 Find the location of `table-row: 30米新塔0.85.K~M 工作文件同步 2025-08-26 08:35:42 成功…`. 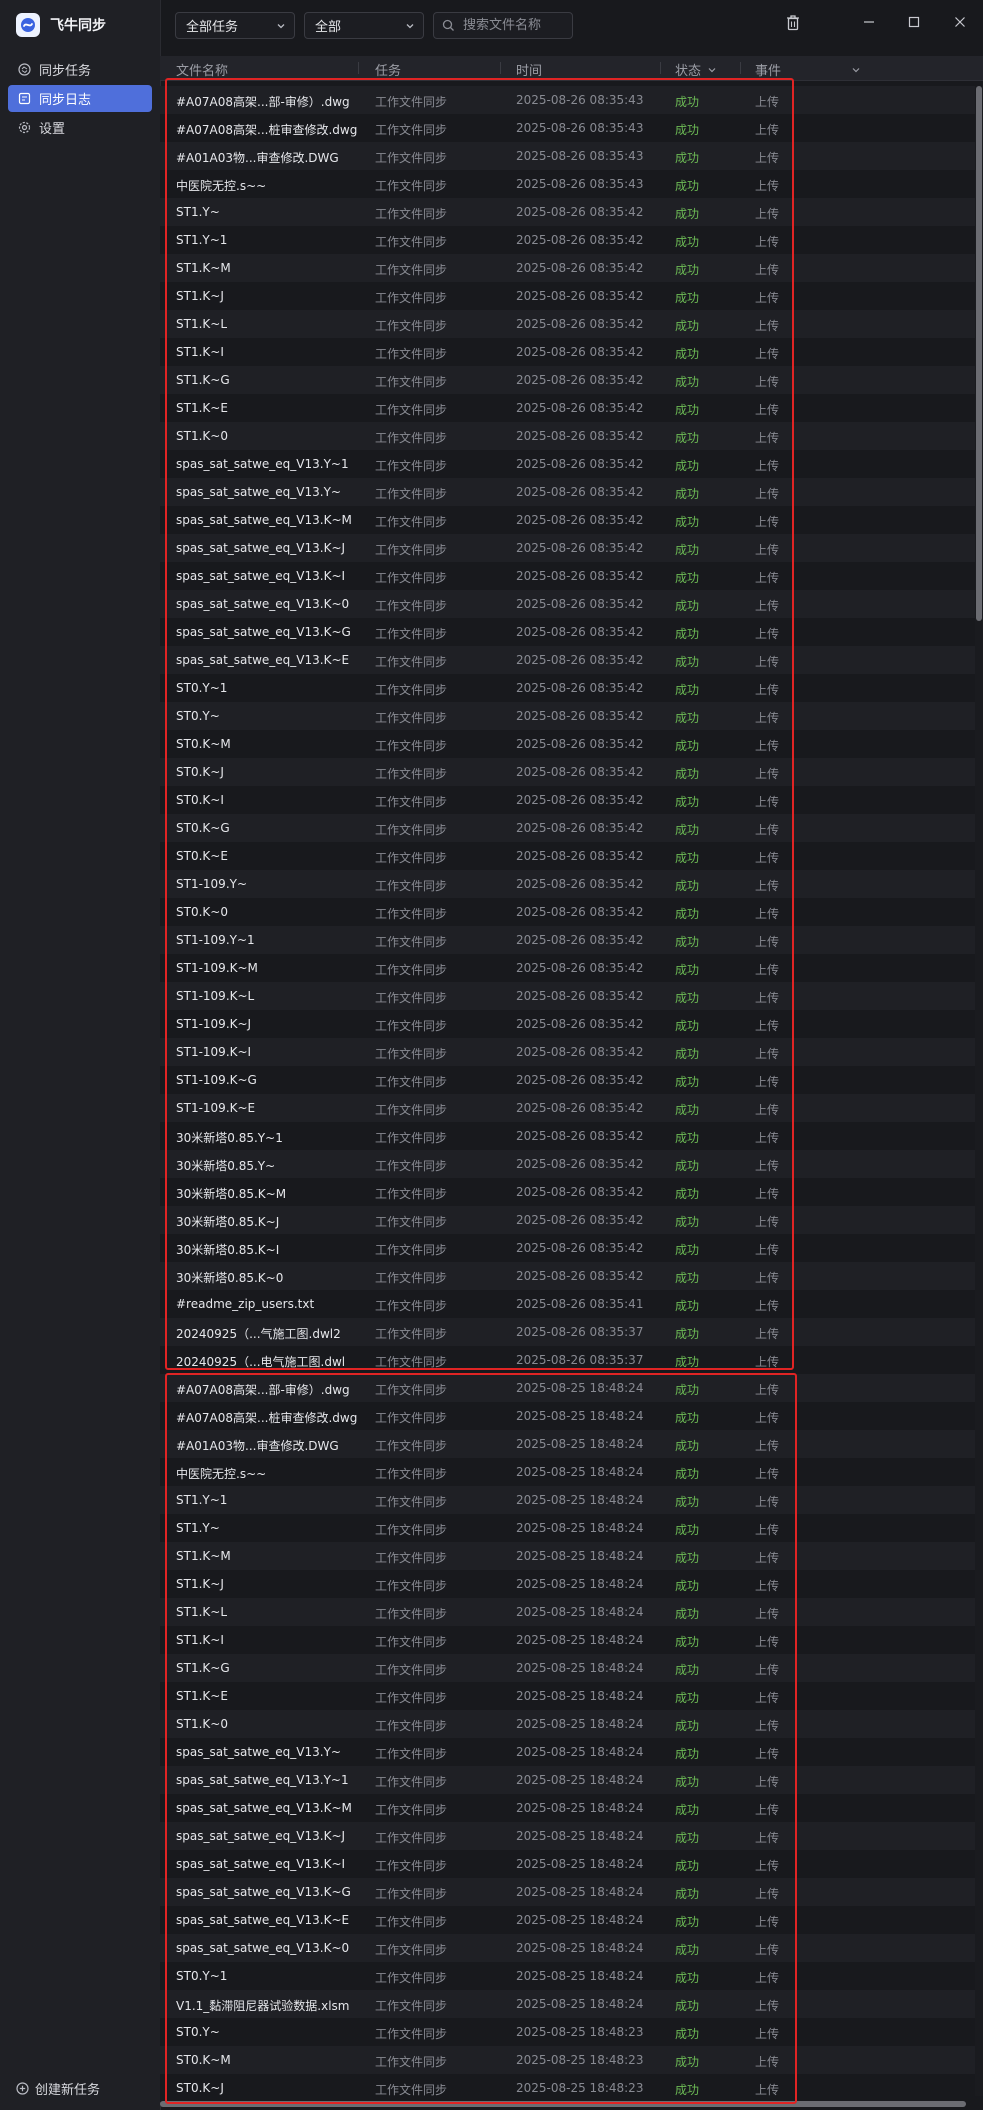

table-row: 30米新塔0.85.K~M 工作文件同步 2025-08-26 08:35:42 成功… is located at coordinates (567, 1192).